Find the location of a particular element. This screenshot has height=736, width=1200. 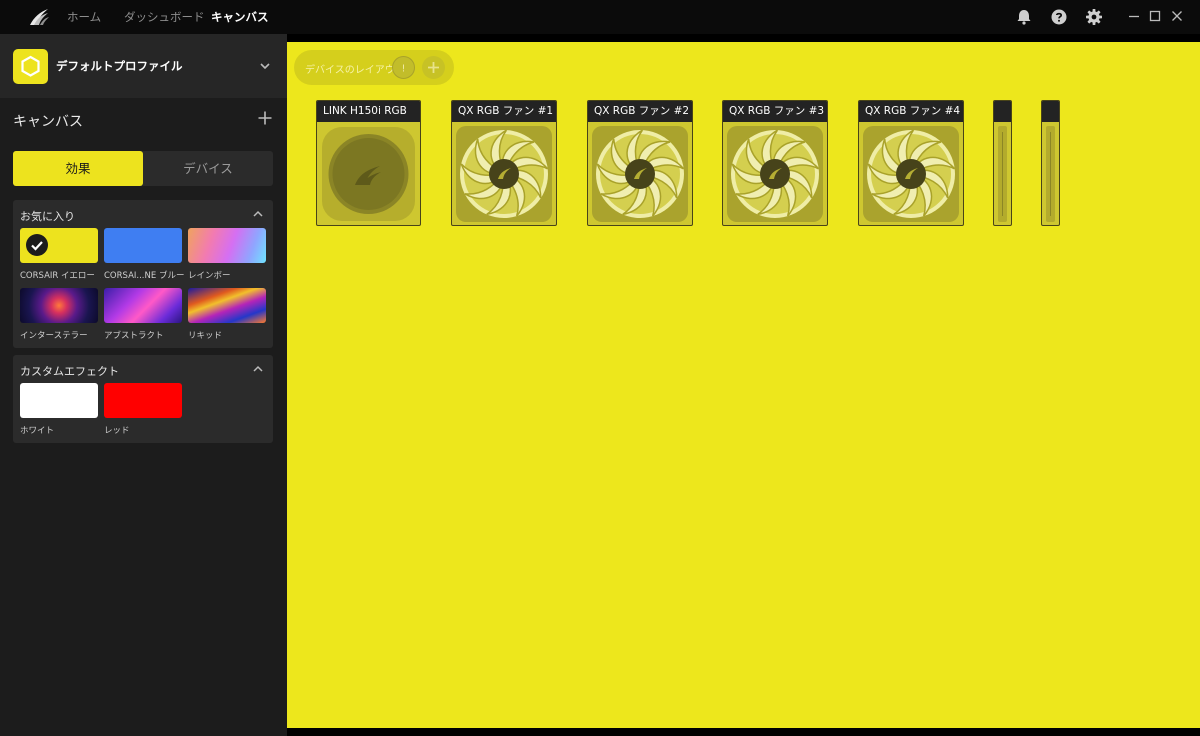

effect-label: アブストラクト is located at coordinates (134, 336).